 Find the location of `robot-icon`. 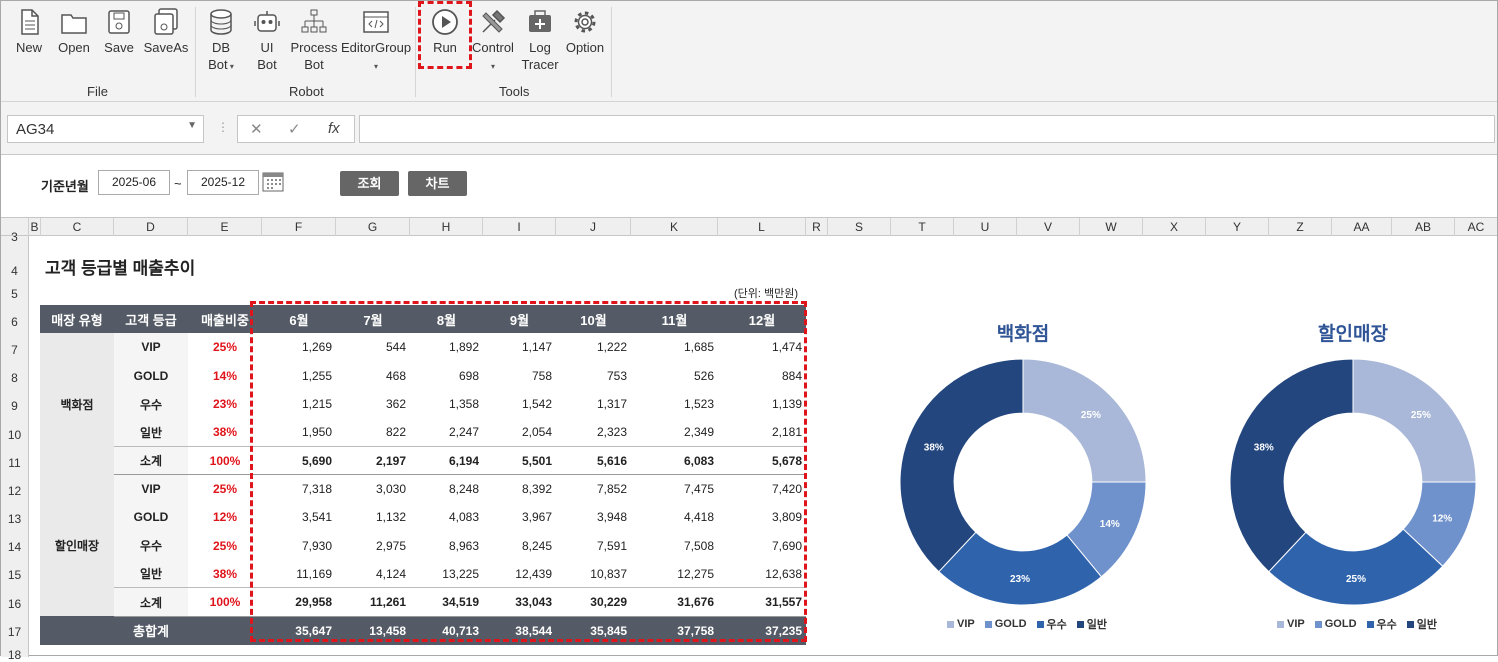

robot-icon is located at coordinates (267, 21).